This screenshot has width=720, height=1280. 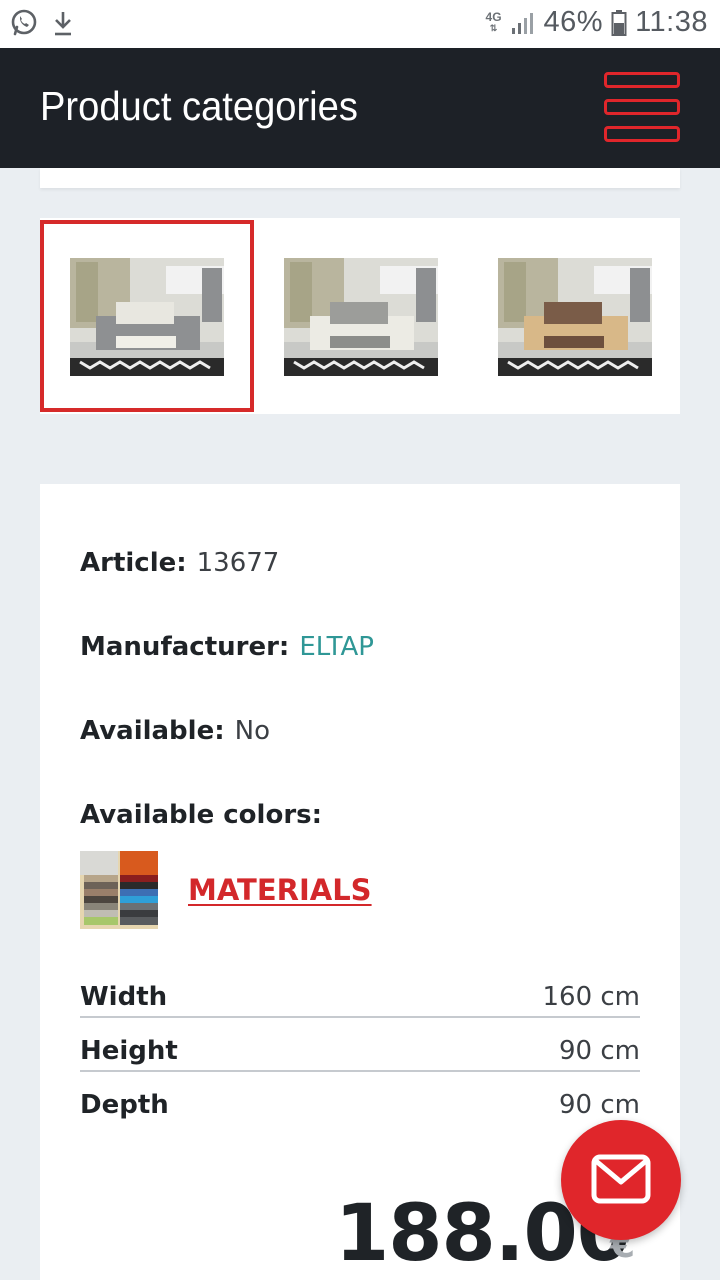 I want to click on article-label: Article:, so click(x=133, y=563).